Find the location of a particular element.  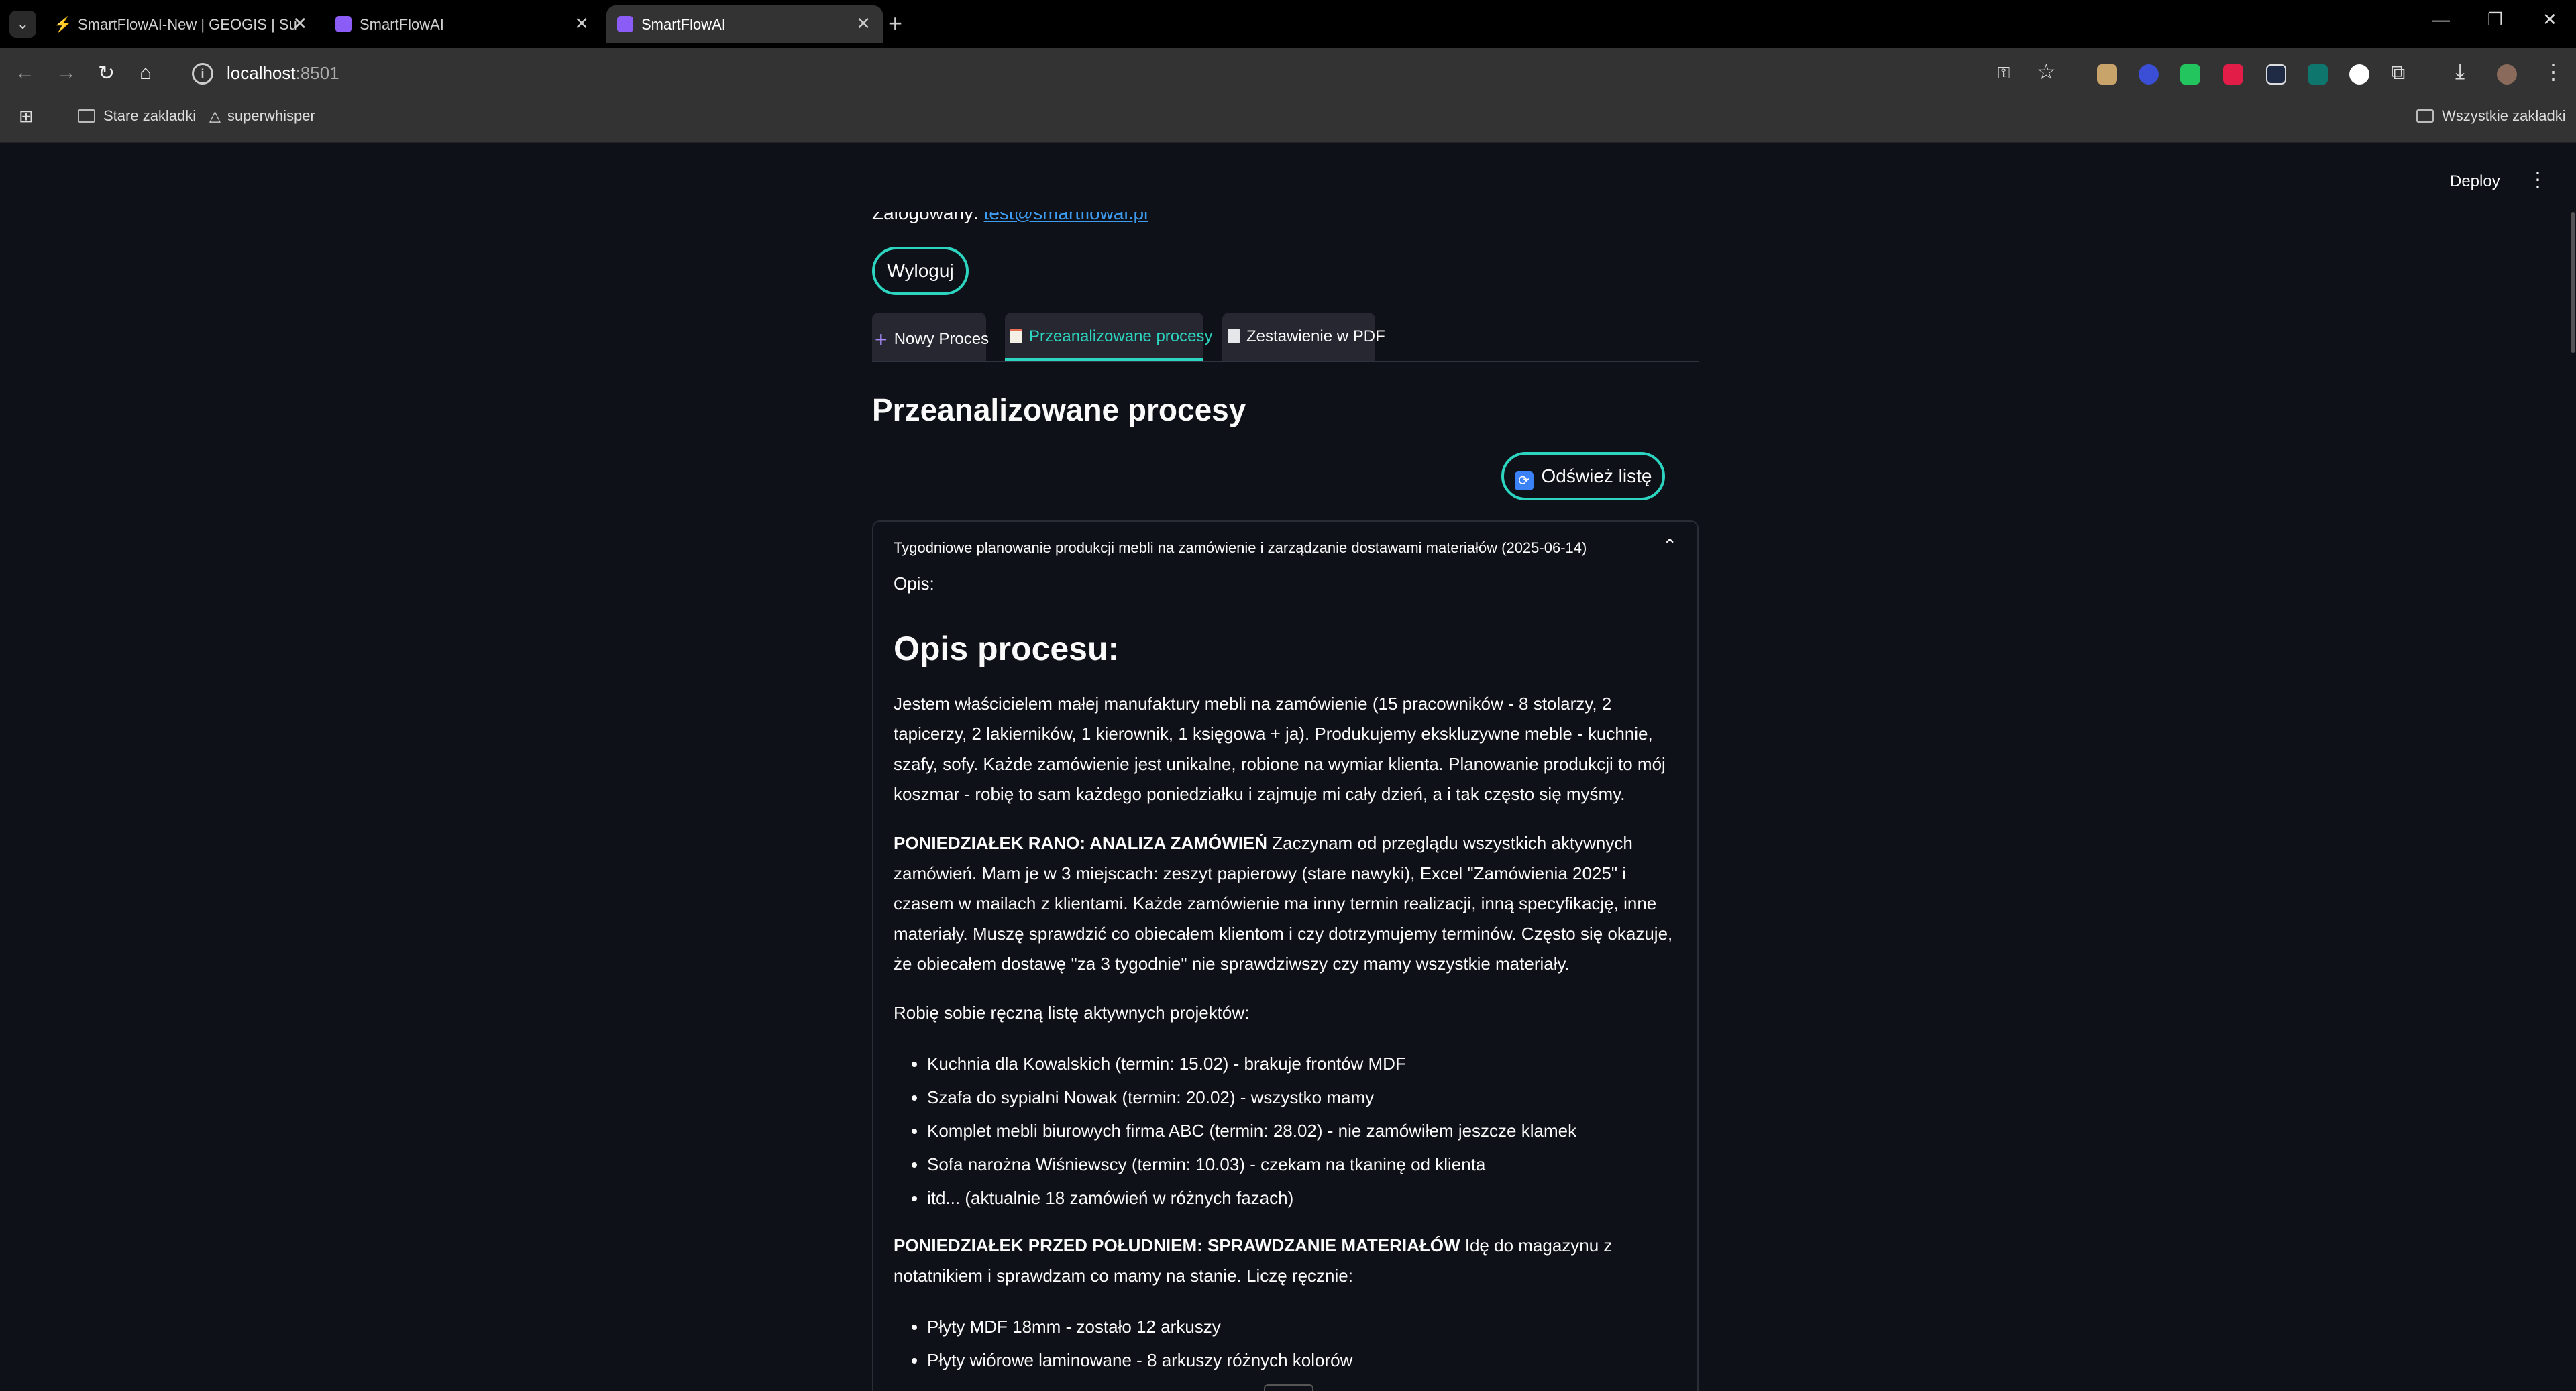

refresh-icon: ⟳ is located at coordinates (1524, 481).